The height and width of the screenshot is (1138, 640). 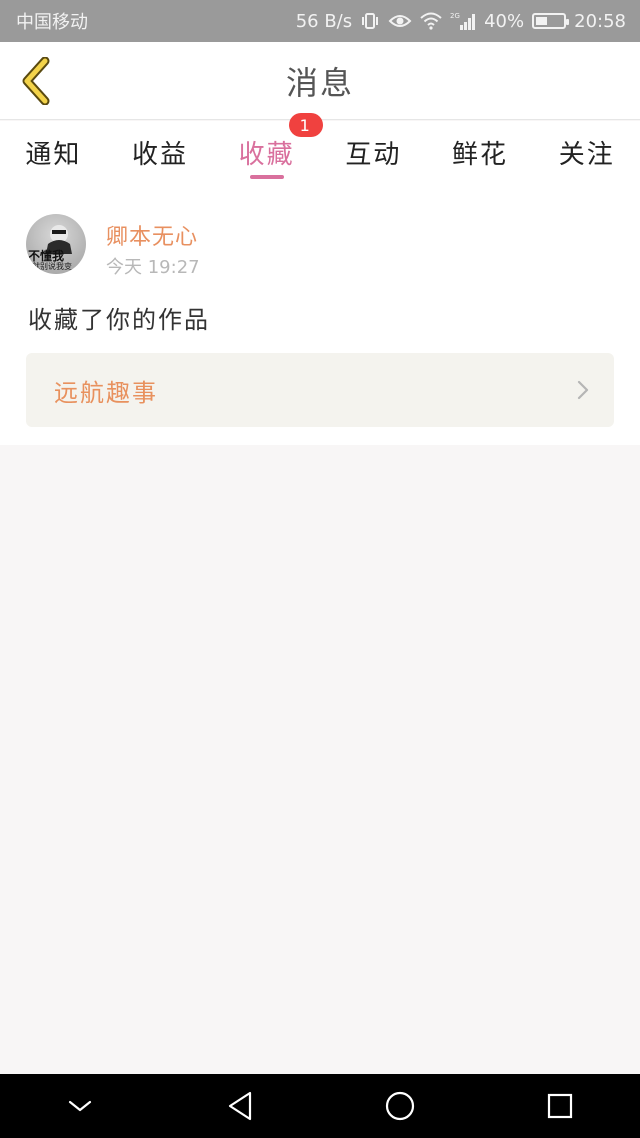 What do you see at coordinates (600, 21) in the screenshot?
I see `clock: 20:58` at bounding box center [600, 21].